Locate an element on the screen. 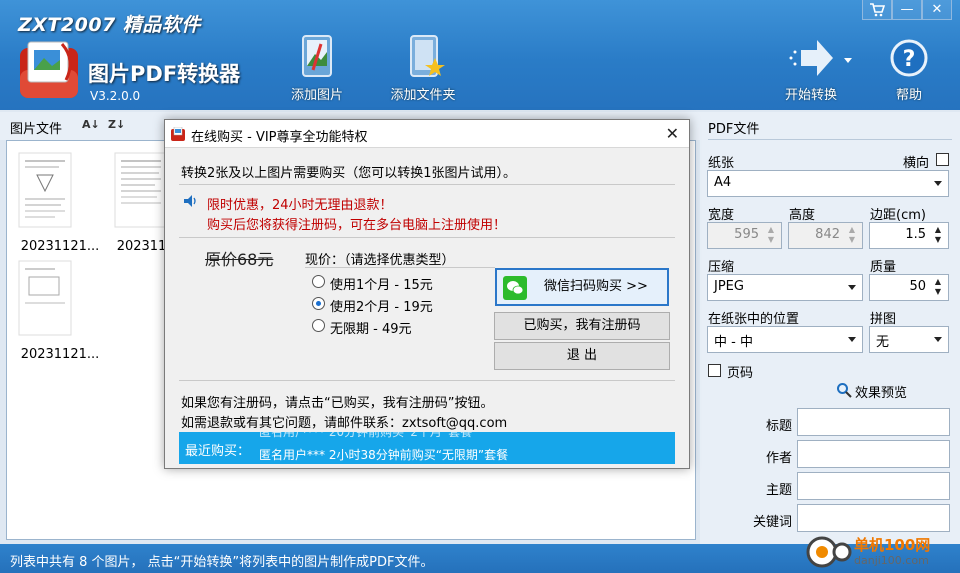  margin-label: 边距(cm) is located at coordinates (898, 215).